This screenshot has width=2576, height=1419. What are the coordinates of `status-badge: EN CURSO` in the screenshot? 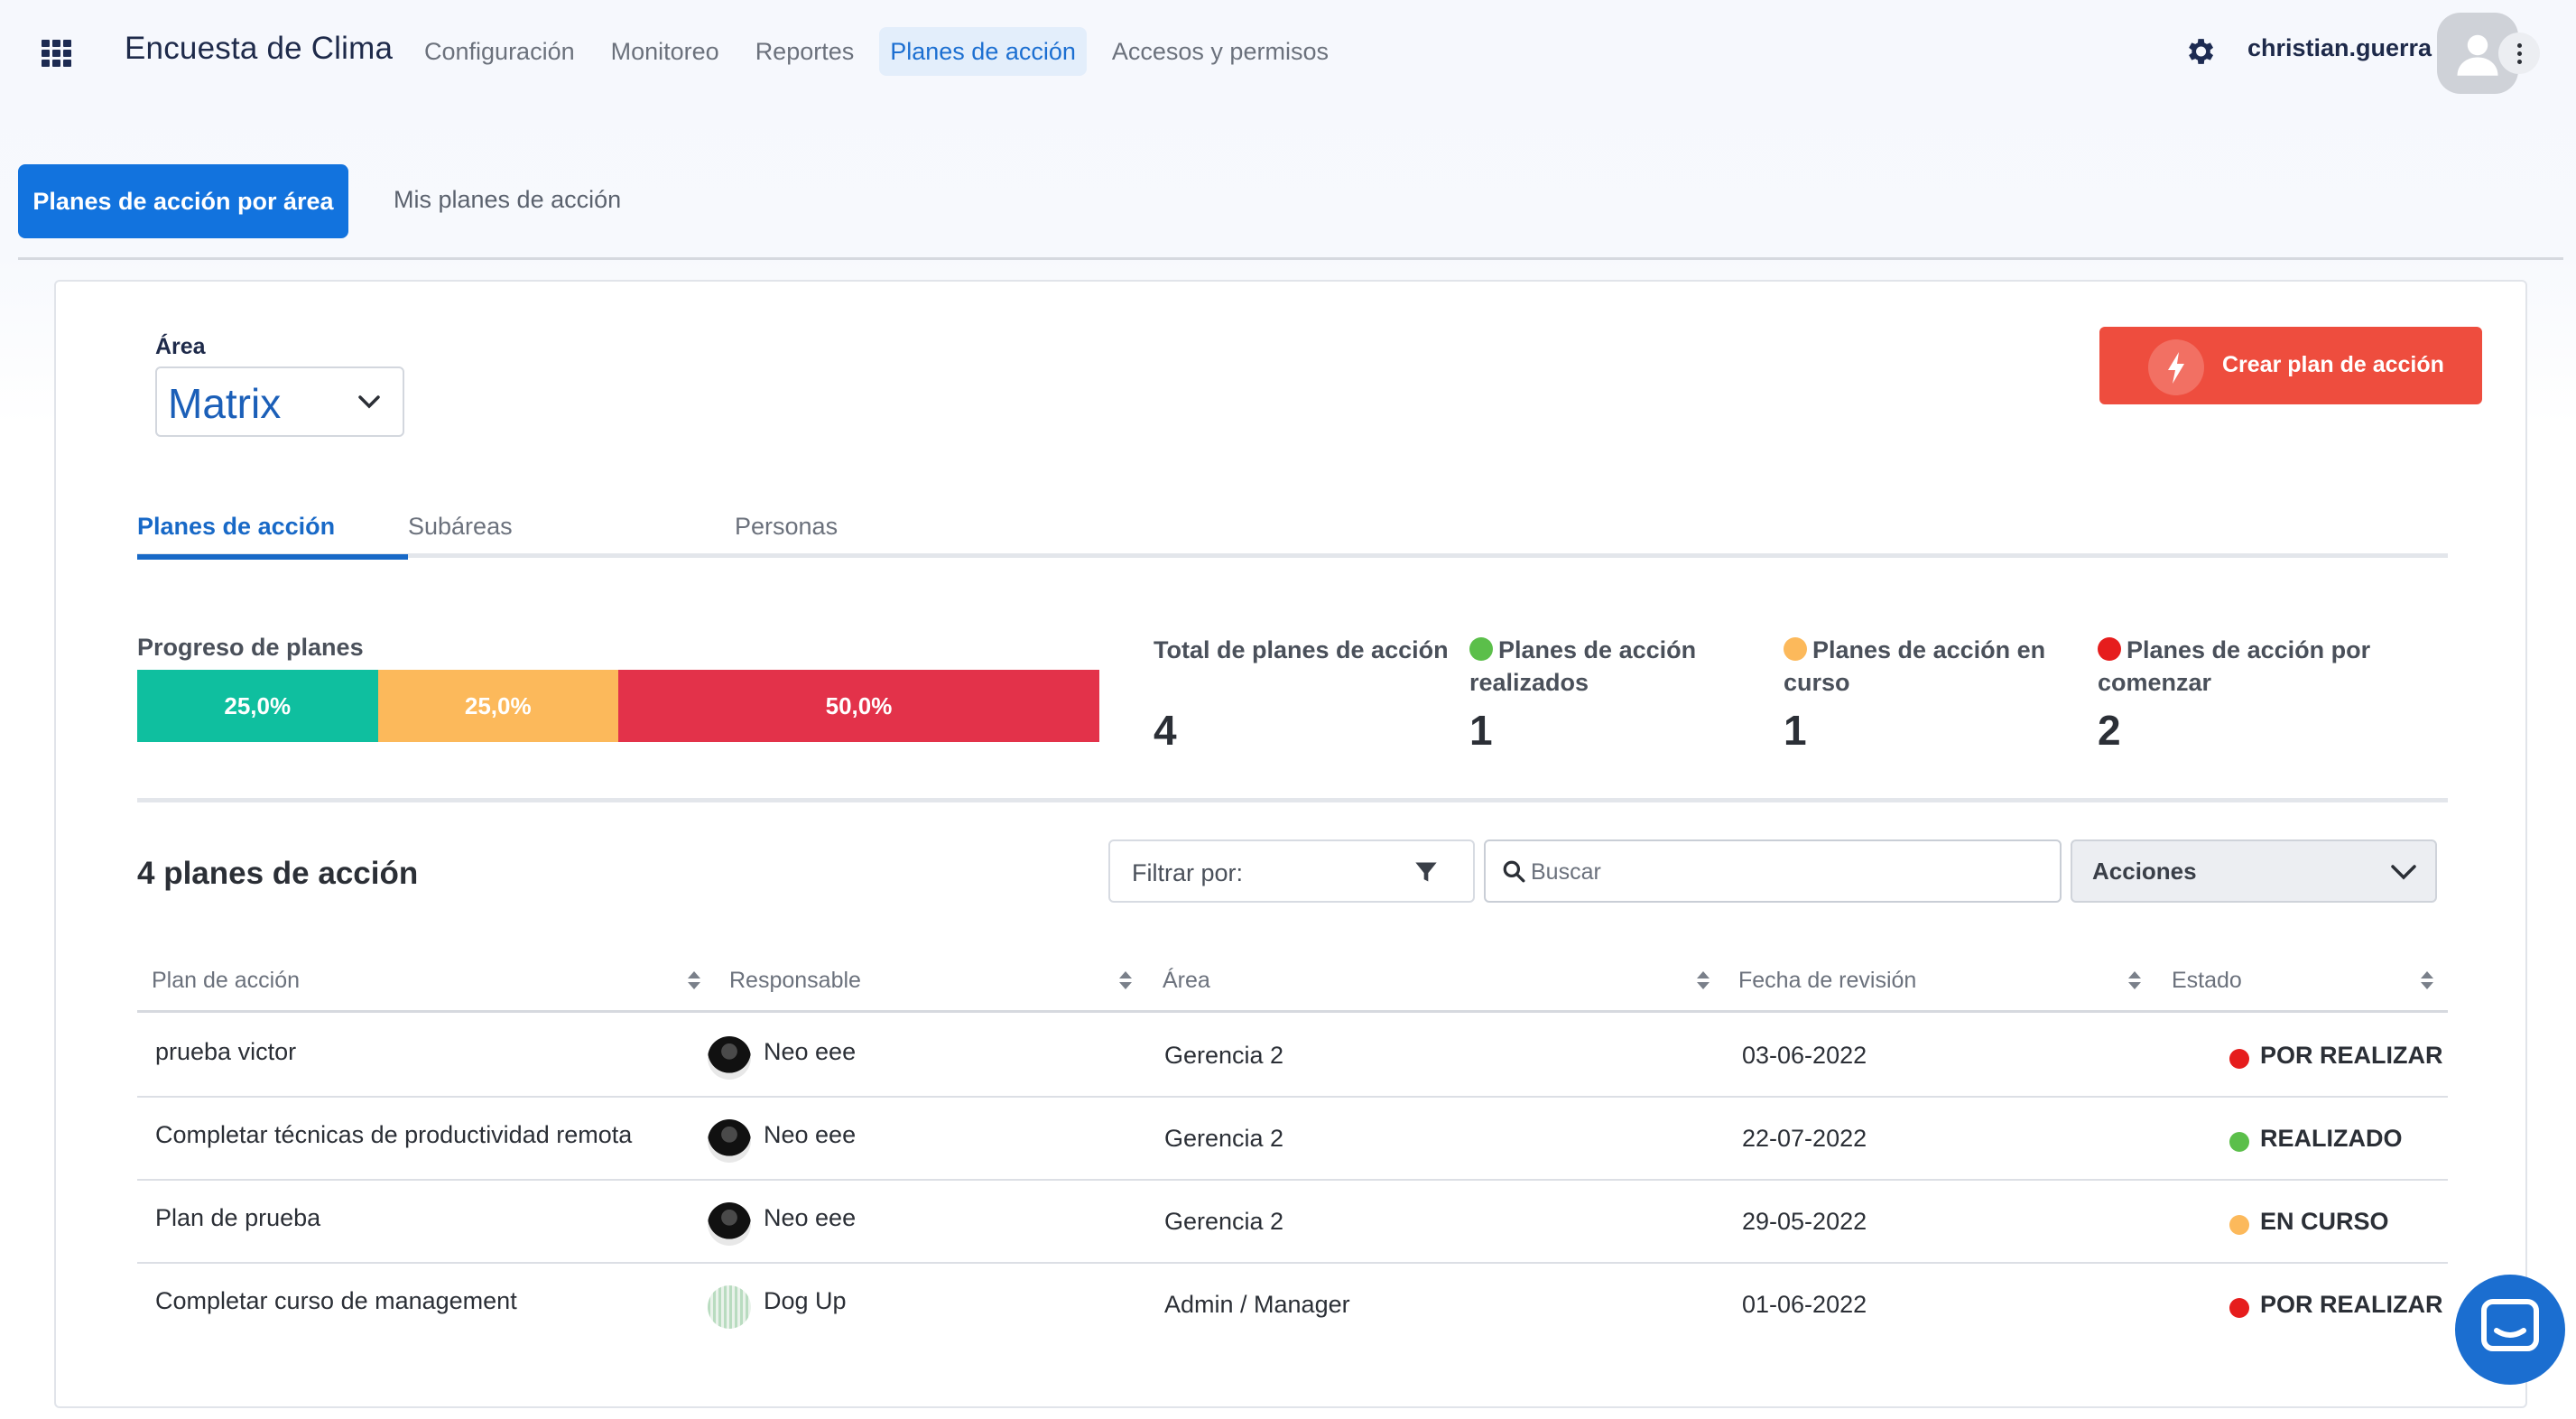 It's located at (2324, 1221).